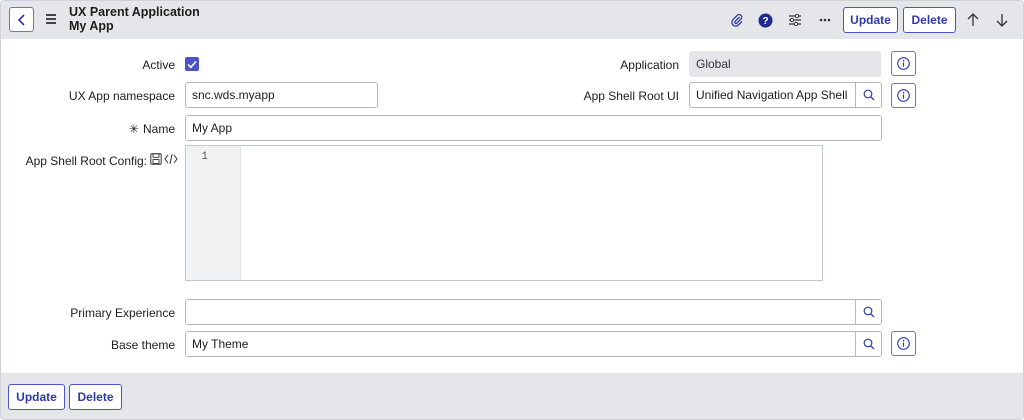 This screenshot has width=1024, height=420. I want to click on namespace-input: snc.wds.myapp, so click(281, 95).